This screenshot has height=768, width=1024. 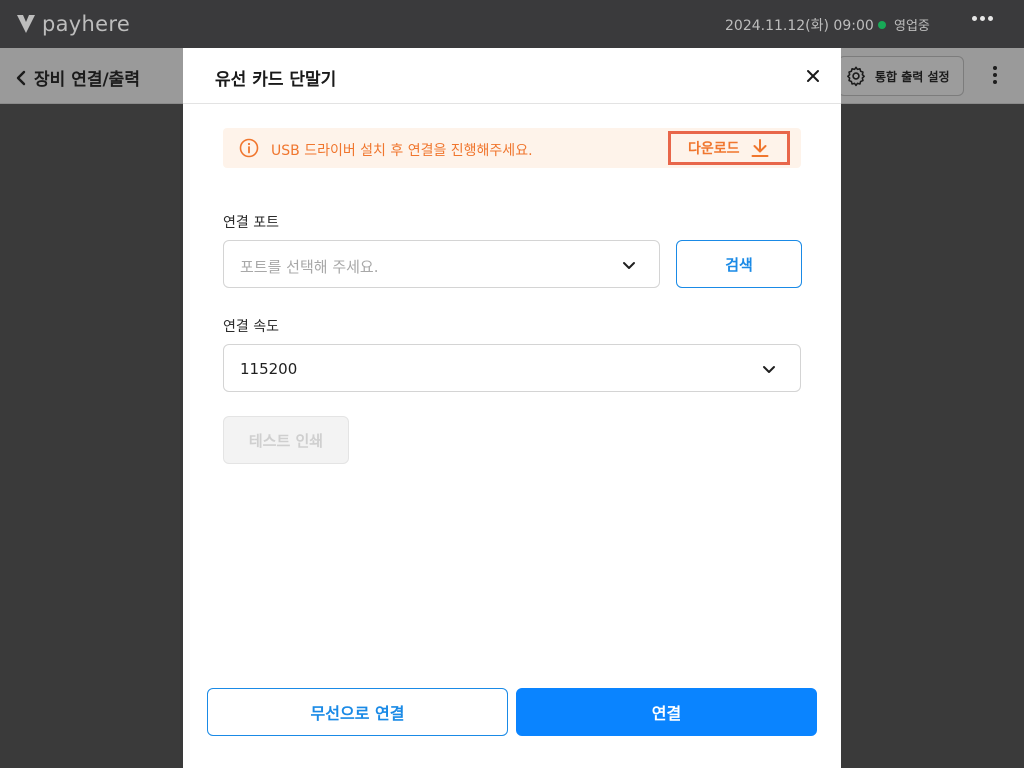 I want to click on connect-wireless-button: 무선으로 연결, so click(x=357, y=712).